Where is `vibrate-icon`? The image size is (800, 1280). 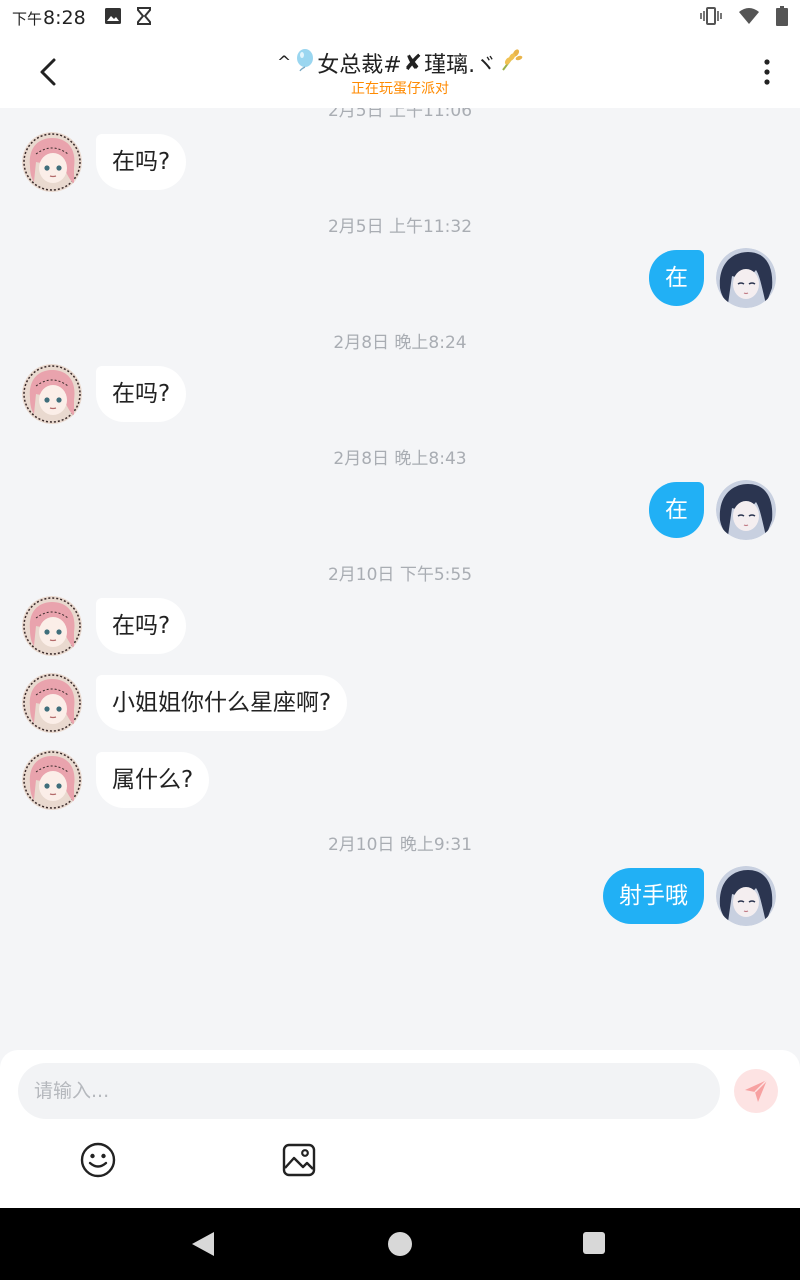
vibrate-icon is located at coordinates (711, 18).